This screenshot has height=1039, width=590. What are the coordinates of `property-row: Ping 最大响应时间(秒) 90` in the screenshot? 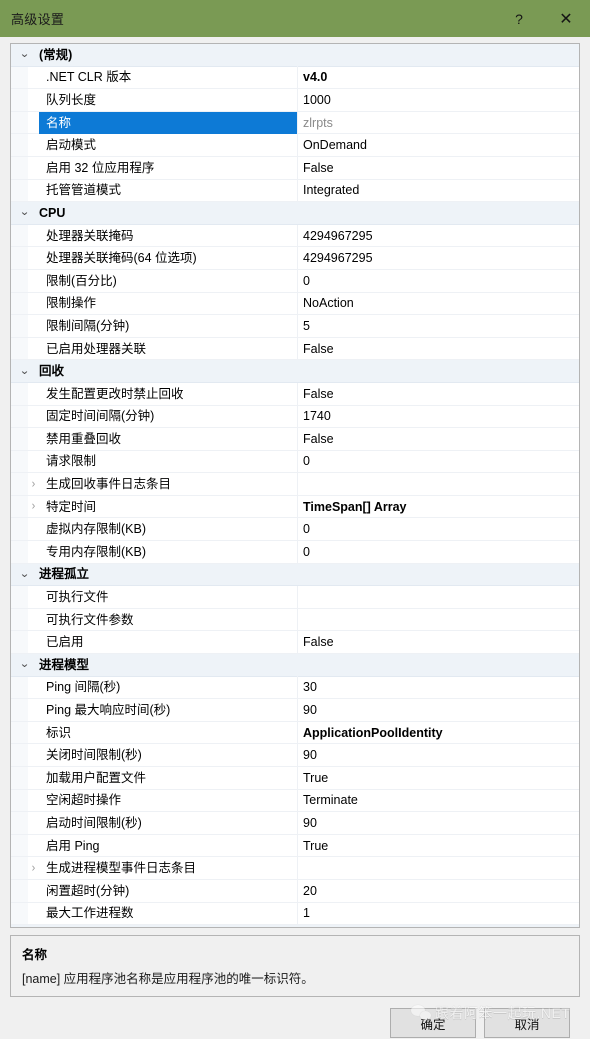 It's located at (295, 710).